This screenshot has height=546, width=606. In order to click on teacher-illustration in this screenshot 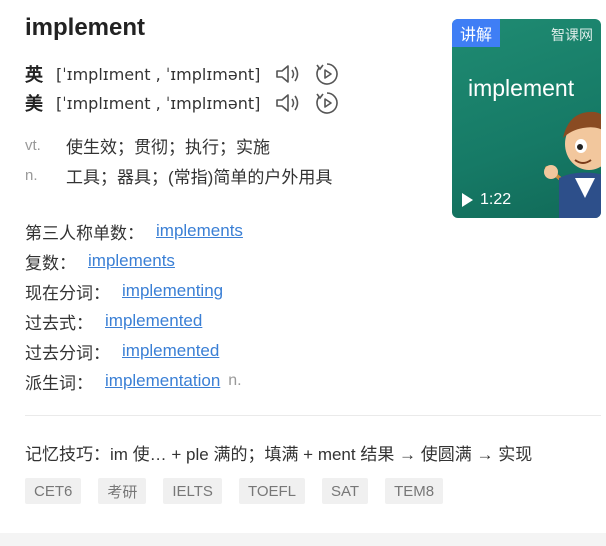, I will do `click(572, 164)`.